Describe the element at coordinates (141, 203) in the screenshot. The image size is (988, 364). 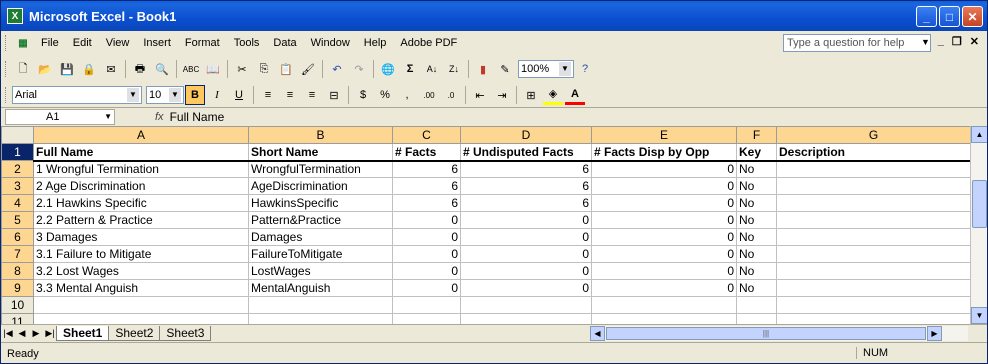
I see `cell: 2.1 Hawkins Specific` at that location.